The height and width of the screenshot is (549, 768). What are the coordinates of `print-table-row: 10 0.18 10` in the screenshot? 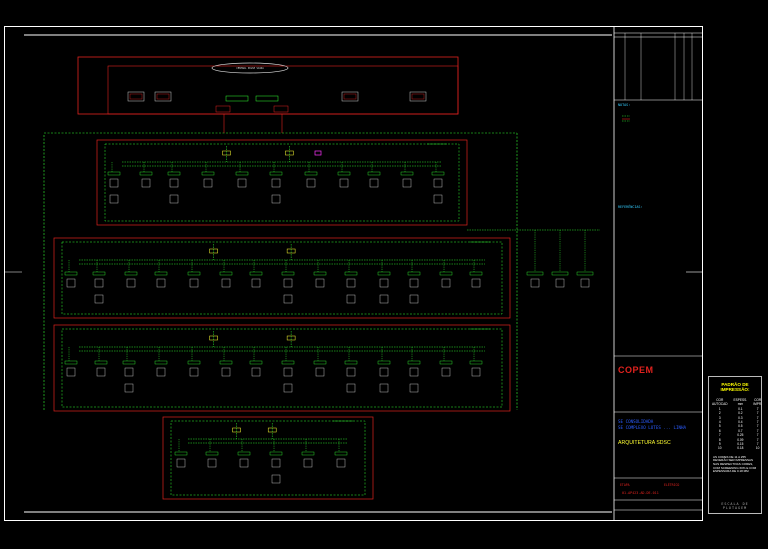 It's located at (737, 448).